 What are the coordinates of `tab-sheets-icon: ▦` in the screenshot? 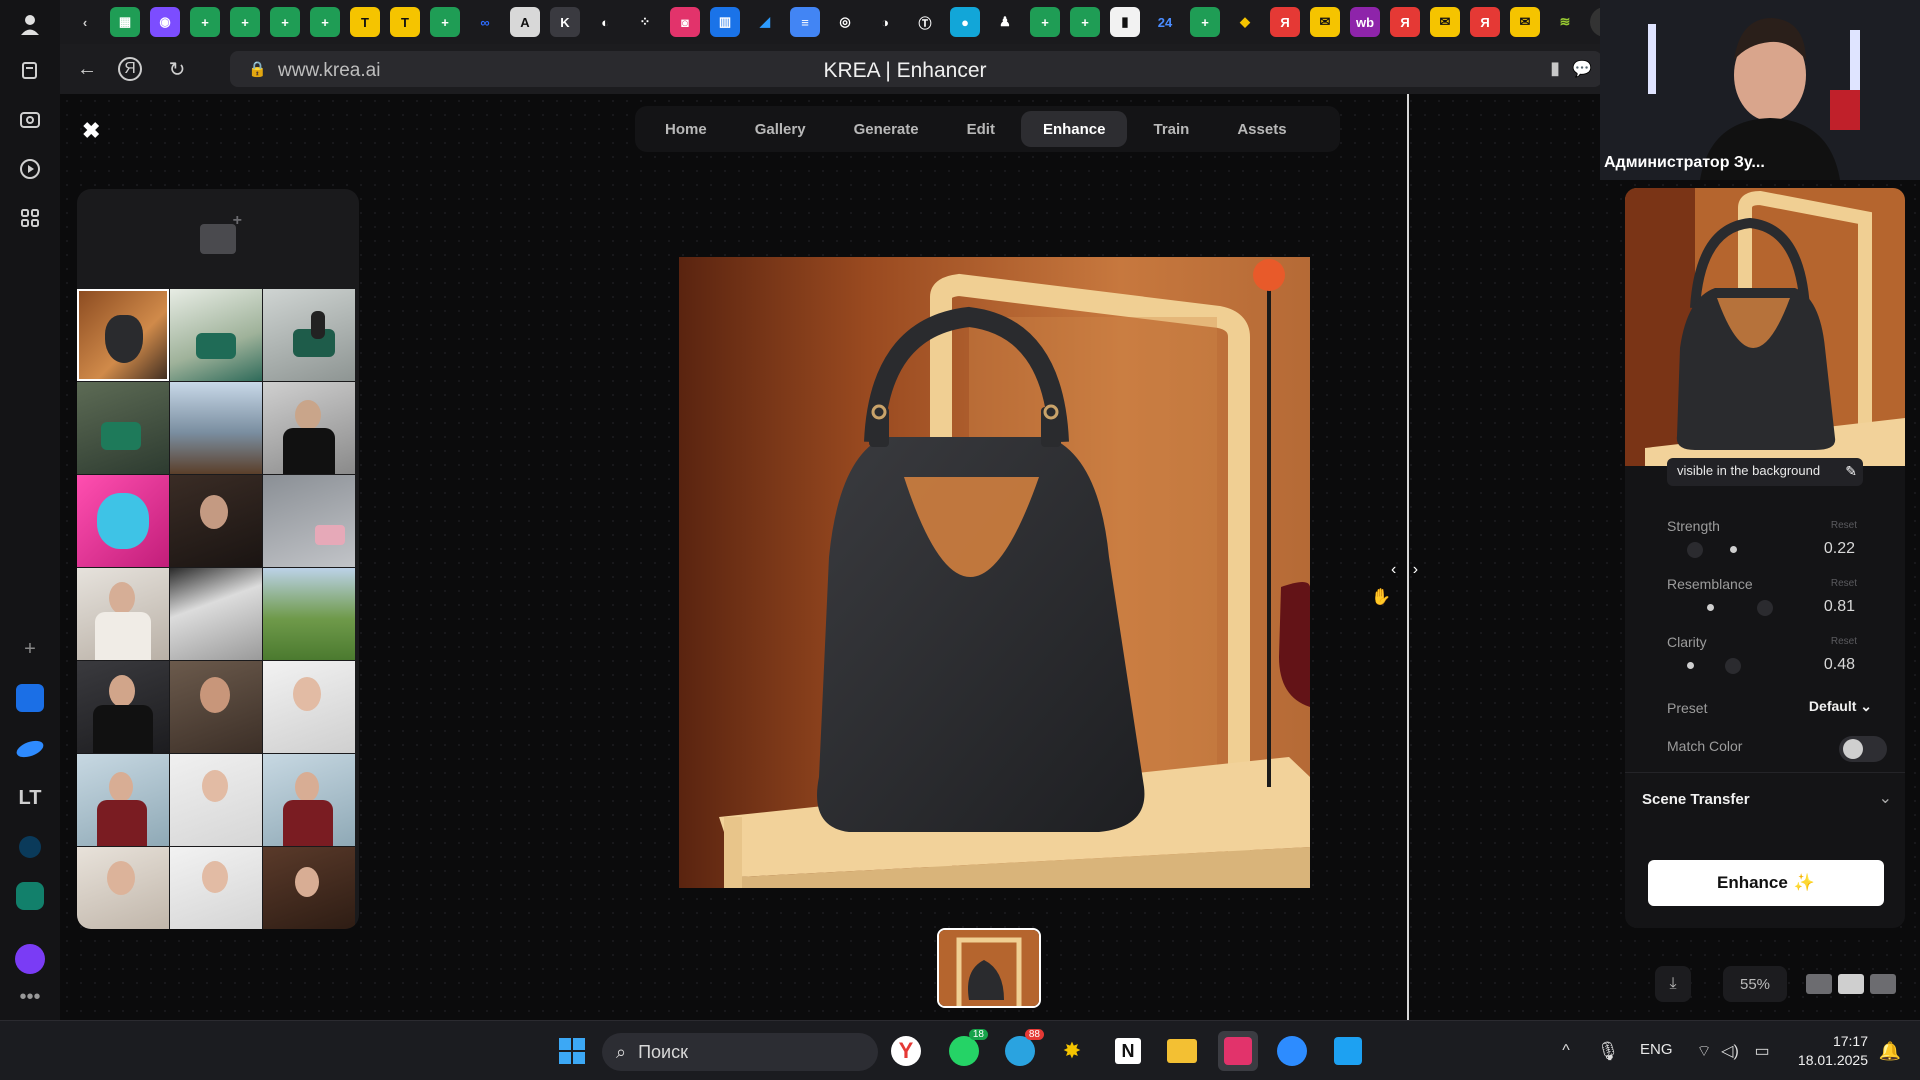 It's located at (125, 22).